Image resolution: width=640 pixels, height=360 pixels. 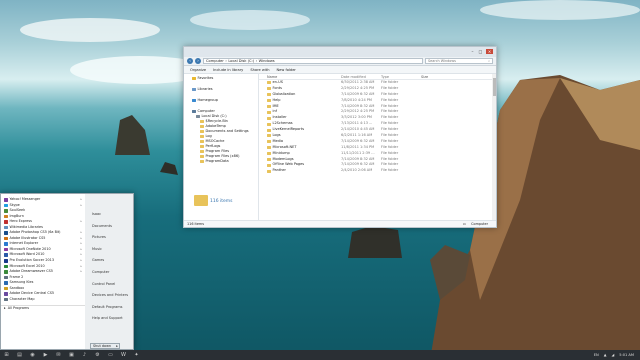 I want to click on arrow-right-icon: ▸, so click(x=5, y=307).